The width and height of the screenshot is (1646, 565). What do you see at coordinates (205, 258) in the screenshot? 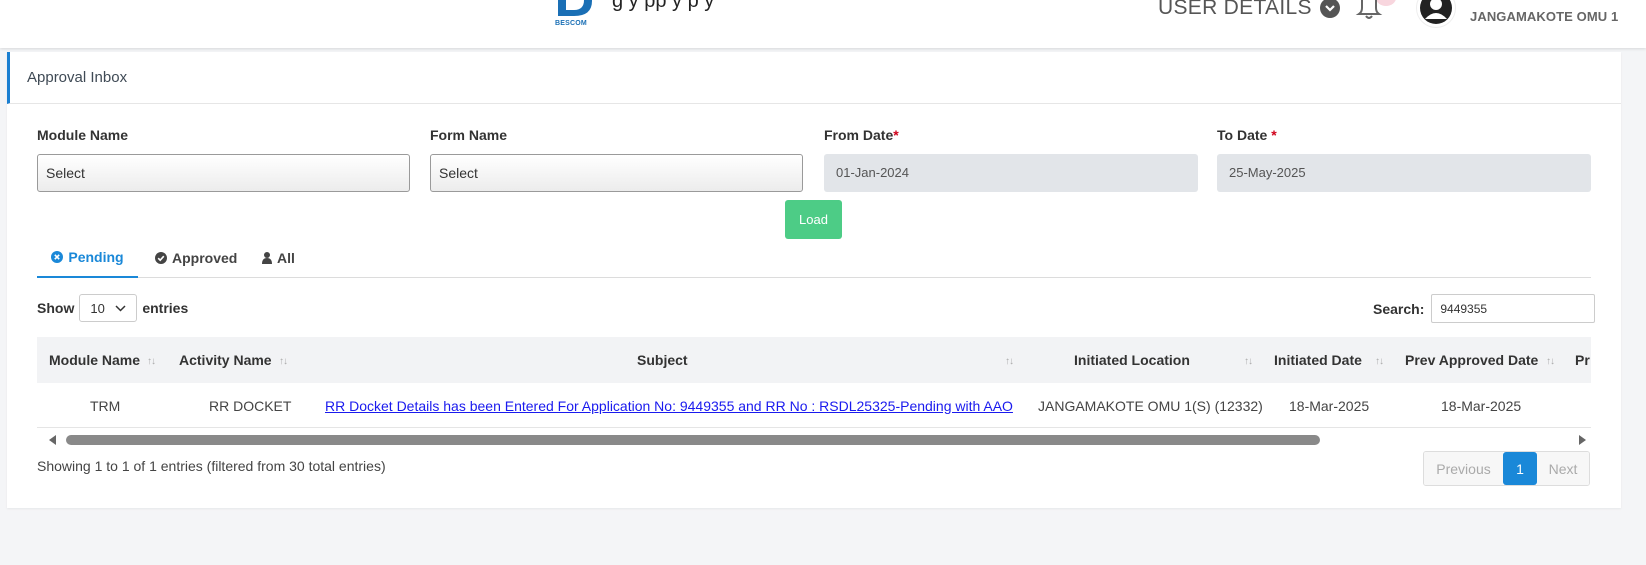
I see `tab-approved-label: Approved` at bounding box center [205, 258].